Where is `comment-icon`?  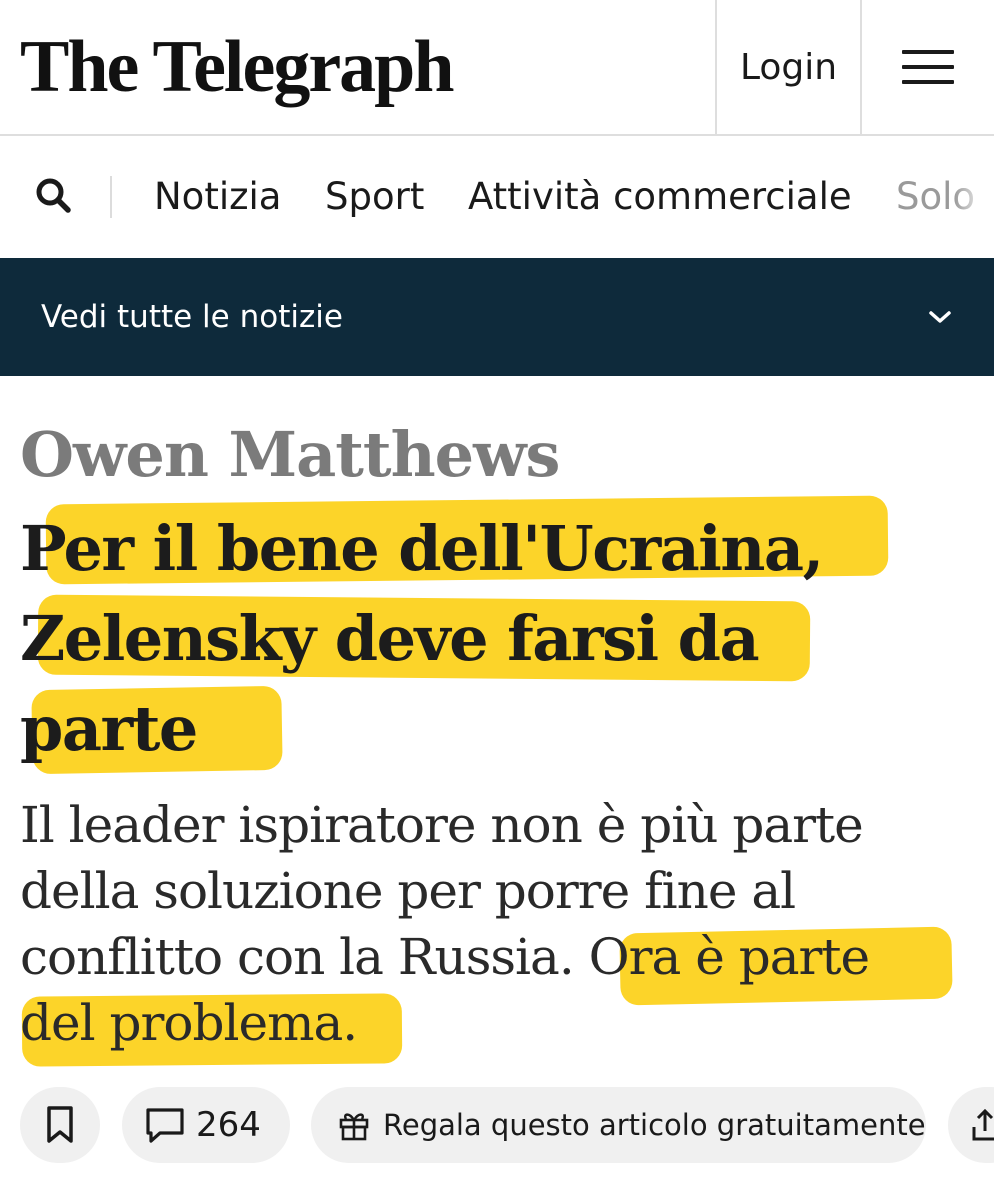 comment-icon is located at coordinates (165, 1125).